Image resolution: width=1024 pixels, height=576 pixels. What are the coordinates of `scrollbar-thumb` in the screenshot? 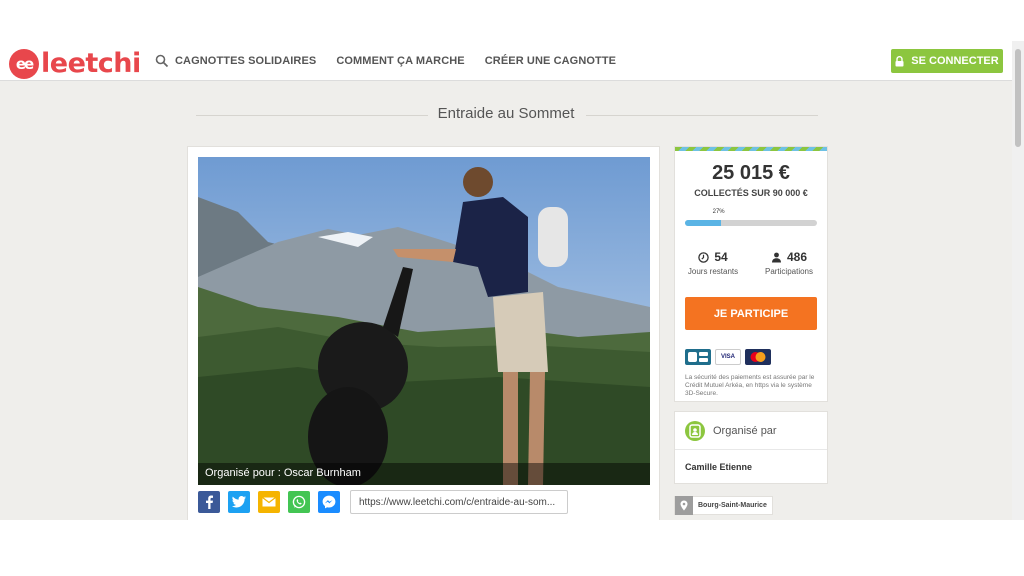 It's located at (1018, 98).